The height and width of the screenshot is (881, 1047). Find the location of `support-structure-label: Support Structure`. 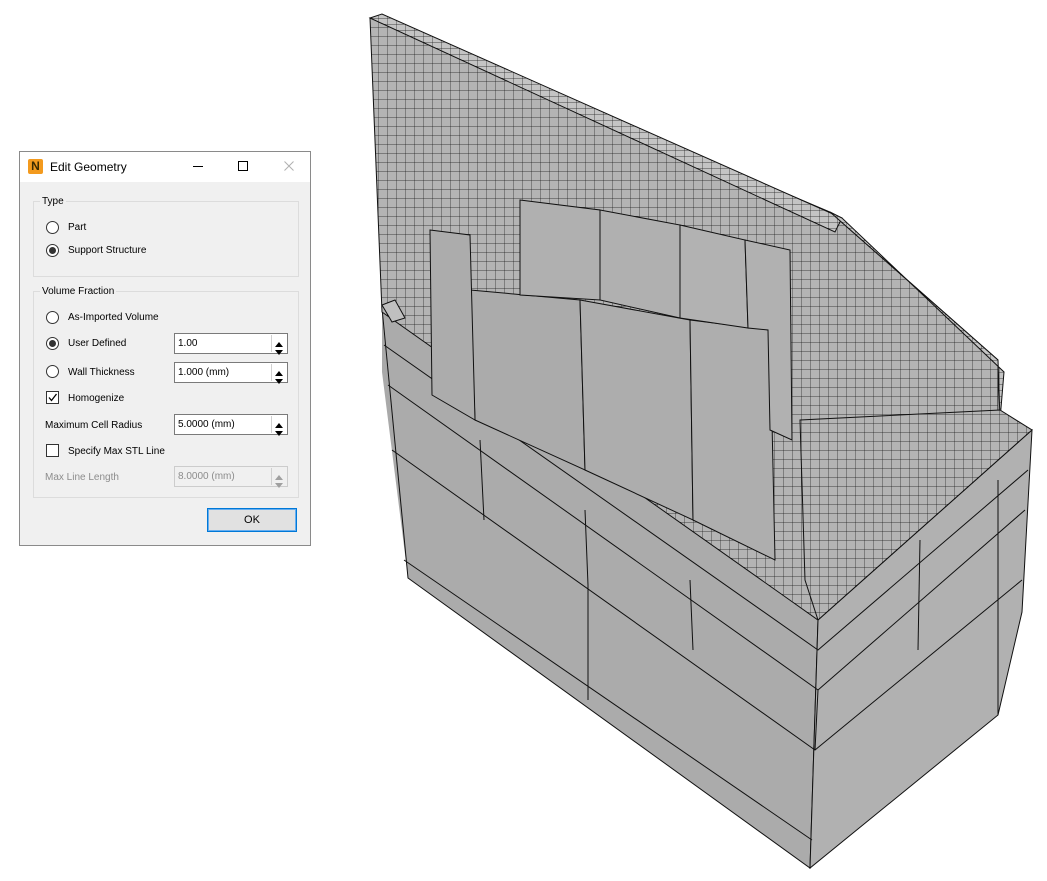

support-structure-label: Support Structure is located at coordinates (107, 250).